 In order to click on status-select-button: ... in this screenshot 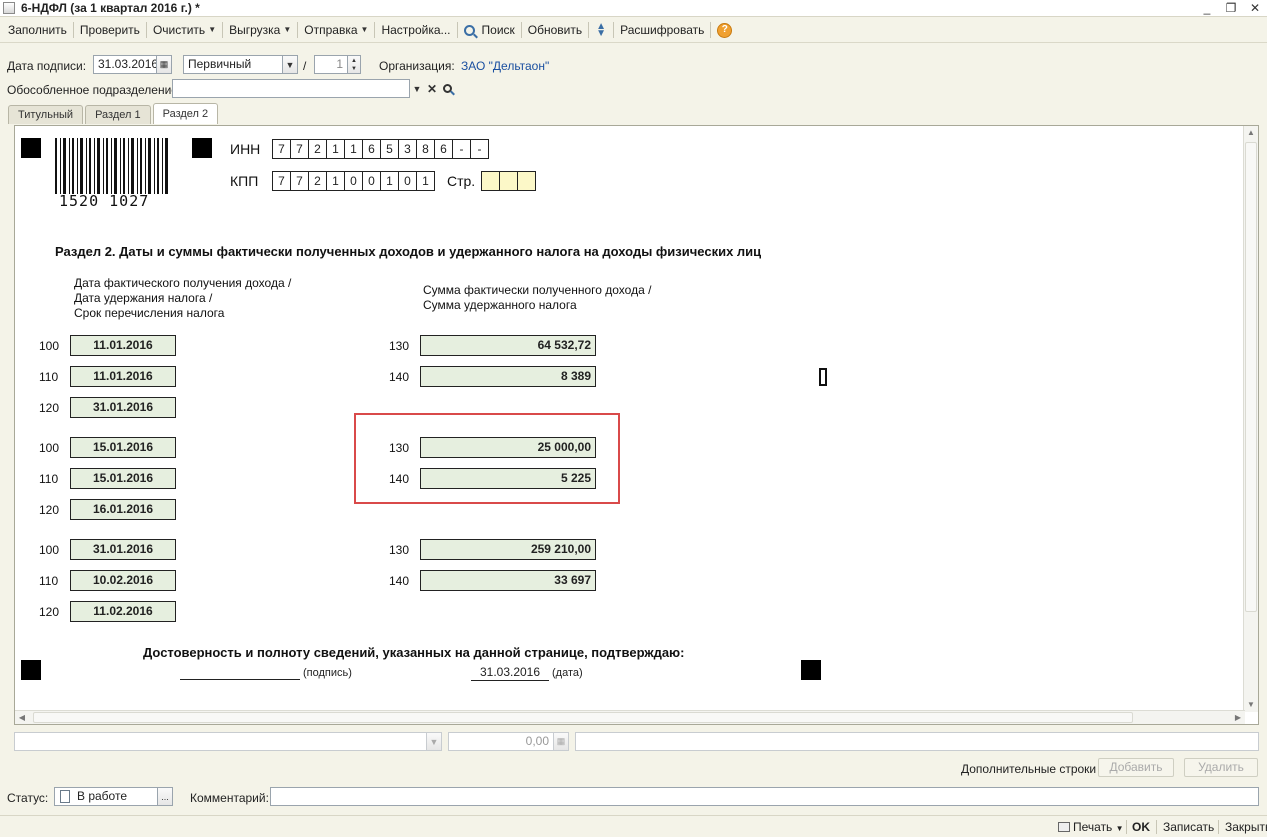, I will do `click(165, 796)`.